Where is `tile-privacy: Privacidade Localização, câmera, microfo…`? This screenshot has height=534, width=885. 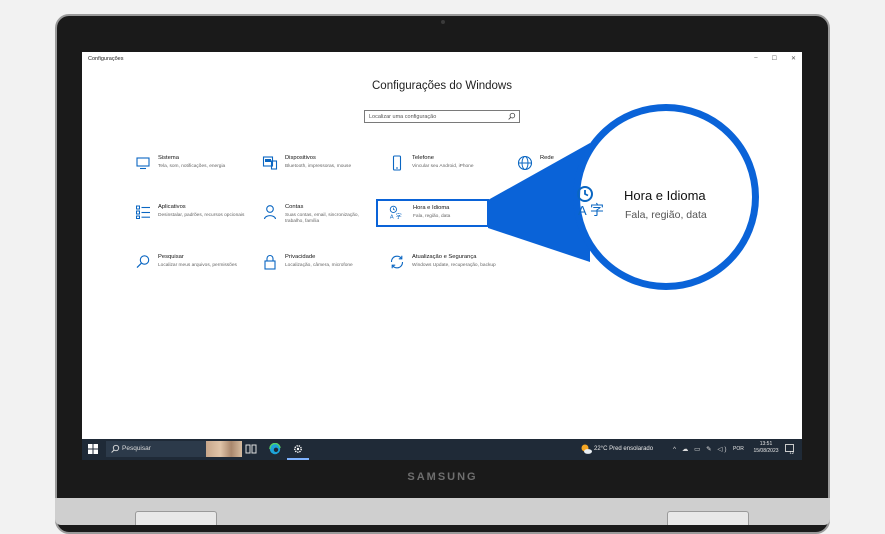 tile-privacy: Privacidade Localização, câmera, microfo… is located at coordinates (321, 269).